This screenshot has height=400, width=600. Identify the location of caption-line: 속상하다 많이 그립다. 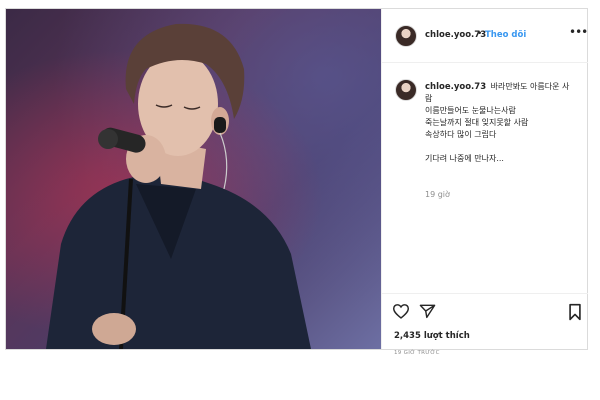
(461, 134).